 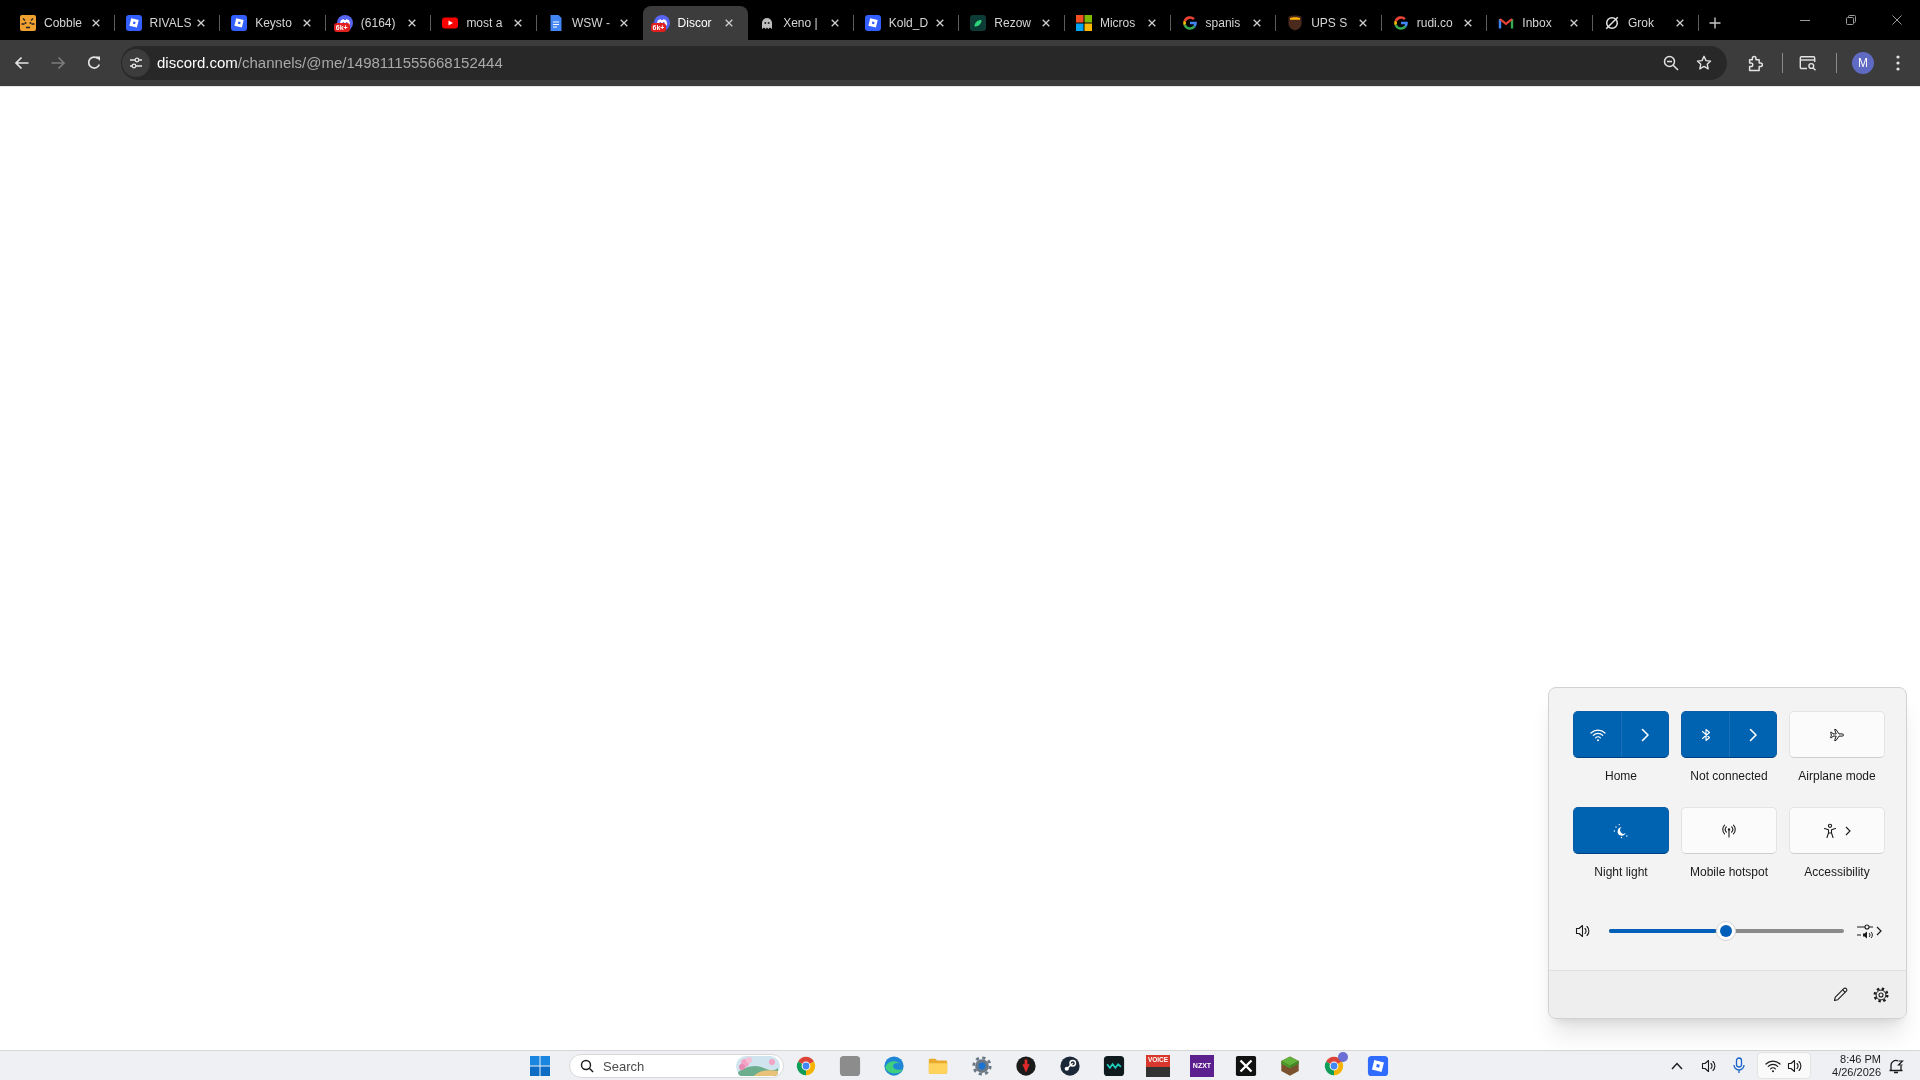 What do you see at coordinates (1863, 63) in the screenshot?
I see `profile-button: M` at bounding box center [1863, 63].